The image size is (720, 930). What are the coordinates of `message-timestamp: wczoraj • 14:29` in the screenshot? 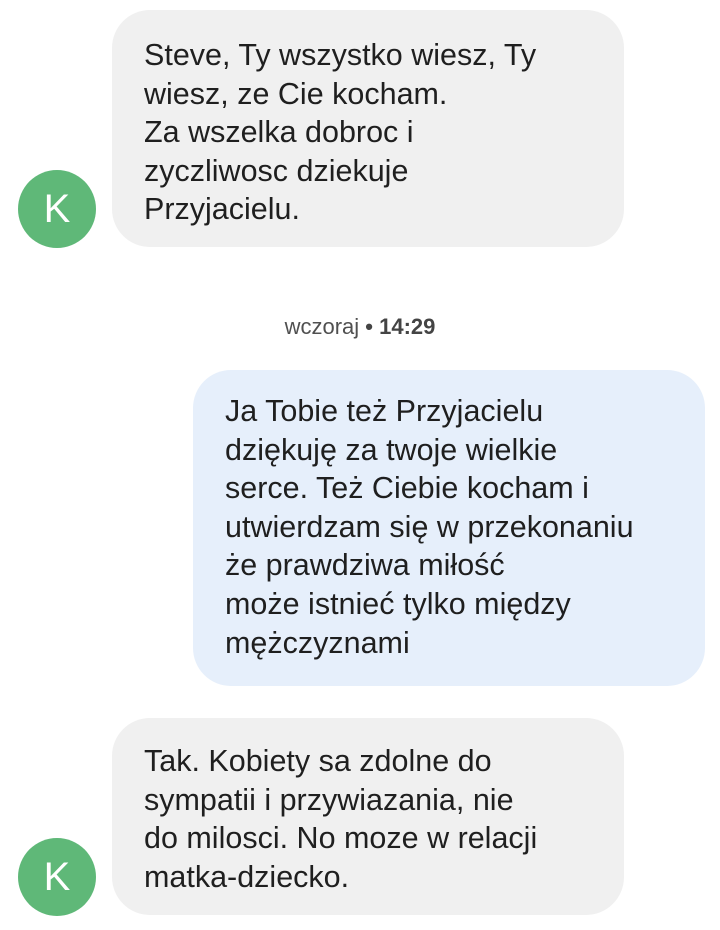 It's located at (360, 327).